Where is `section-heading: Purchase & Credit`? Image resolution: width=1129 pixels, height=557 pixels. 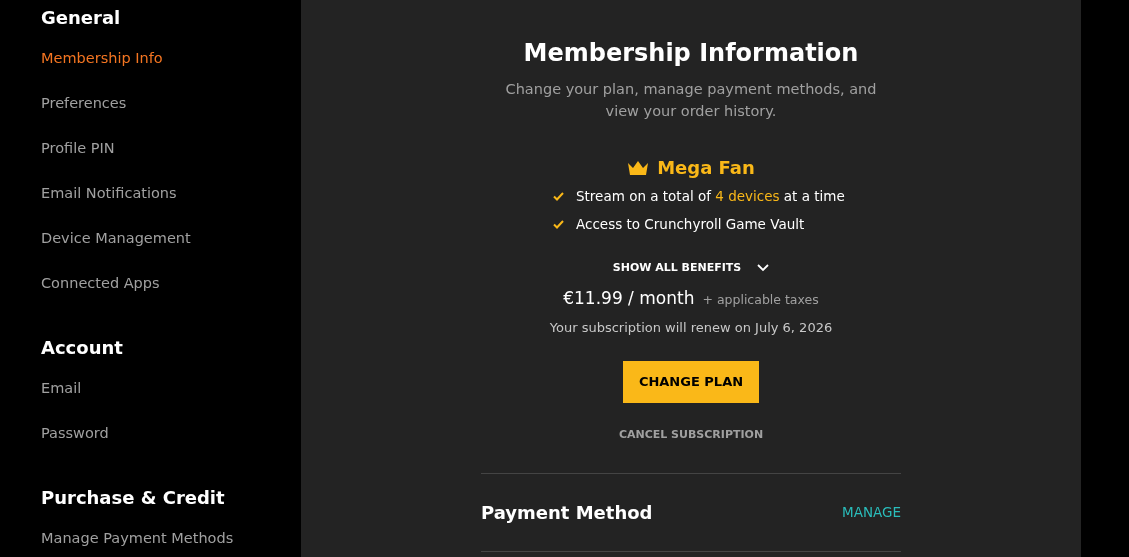 section-heading: Purchase & Credit is located at coordinates (133, 498).